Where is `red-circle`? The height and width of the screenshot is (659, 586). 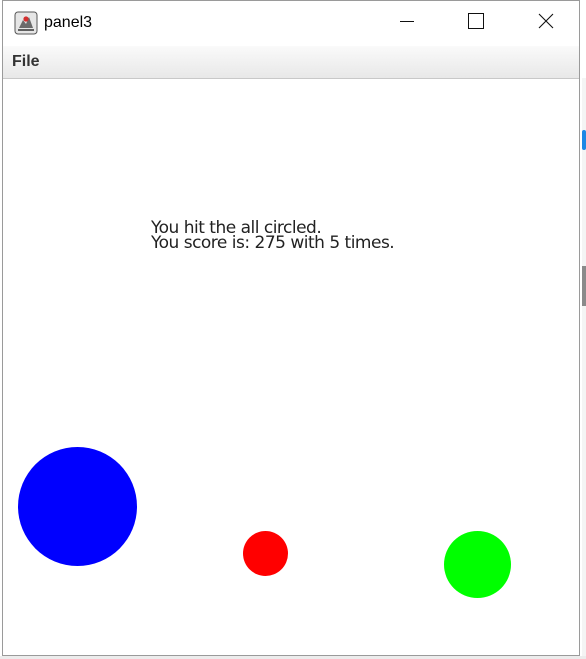 red-circle is located at coordinates (265, 553).